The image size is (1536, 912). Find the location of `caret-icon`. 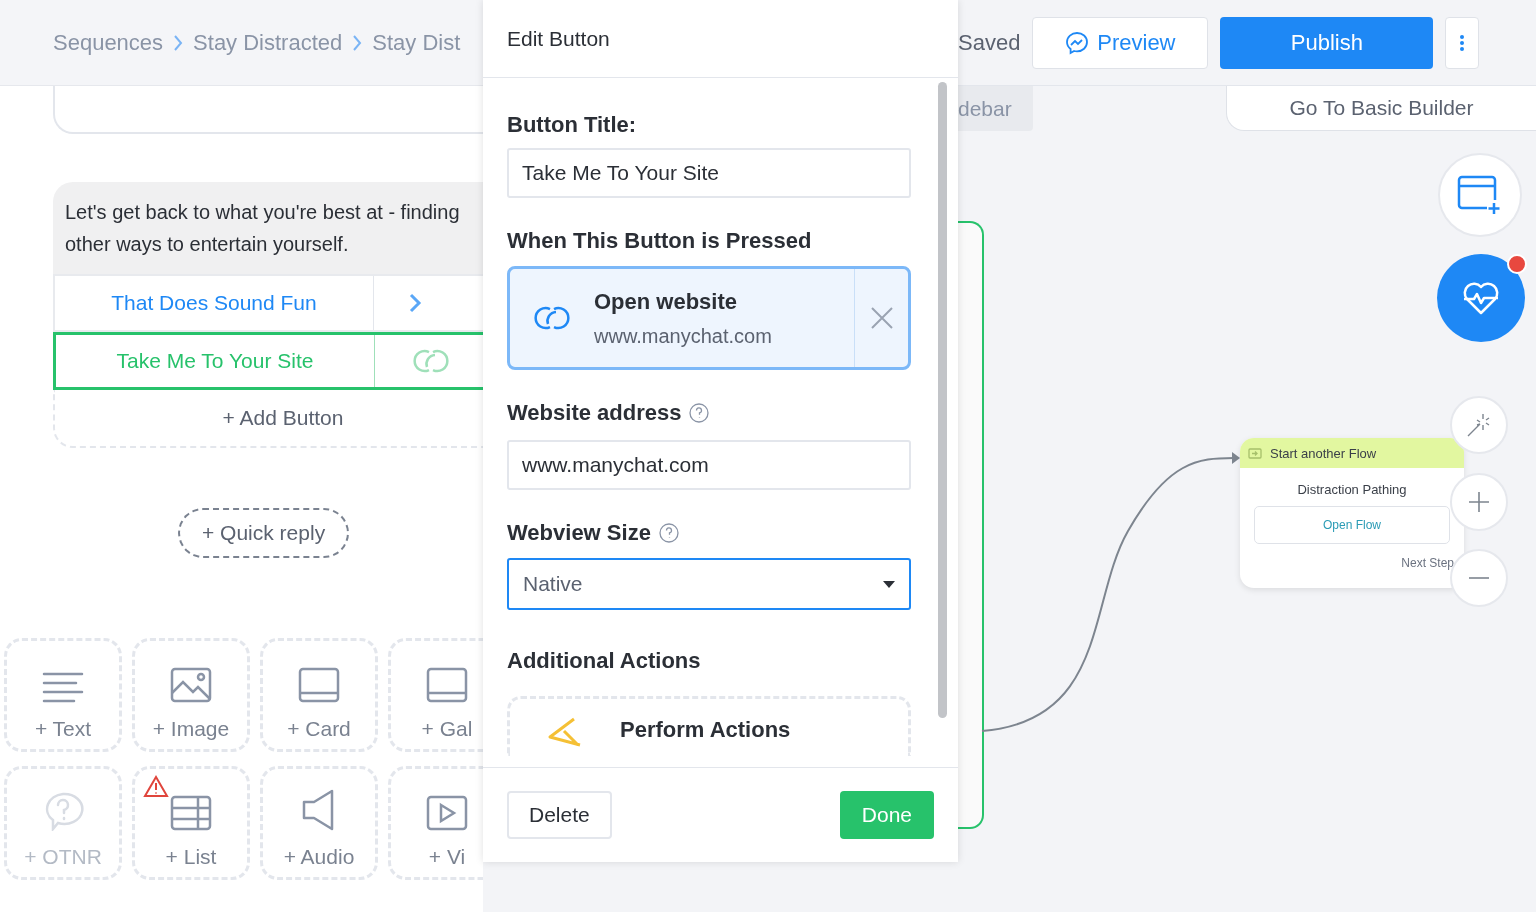

caret-icon is located at coordinates (889, 584).